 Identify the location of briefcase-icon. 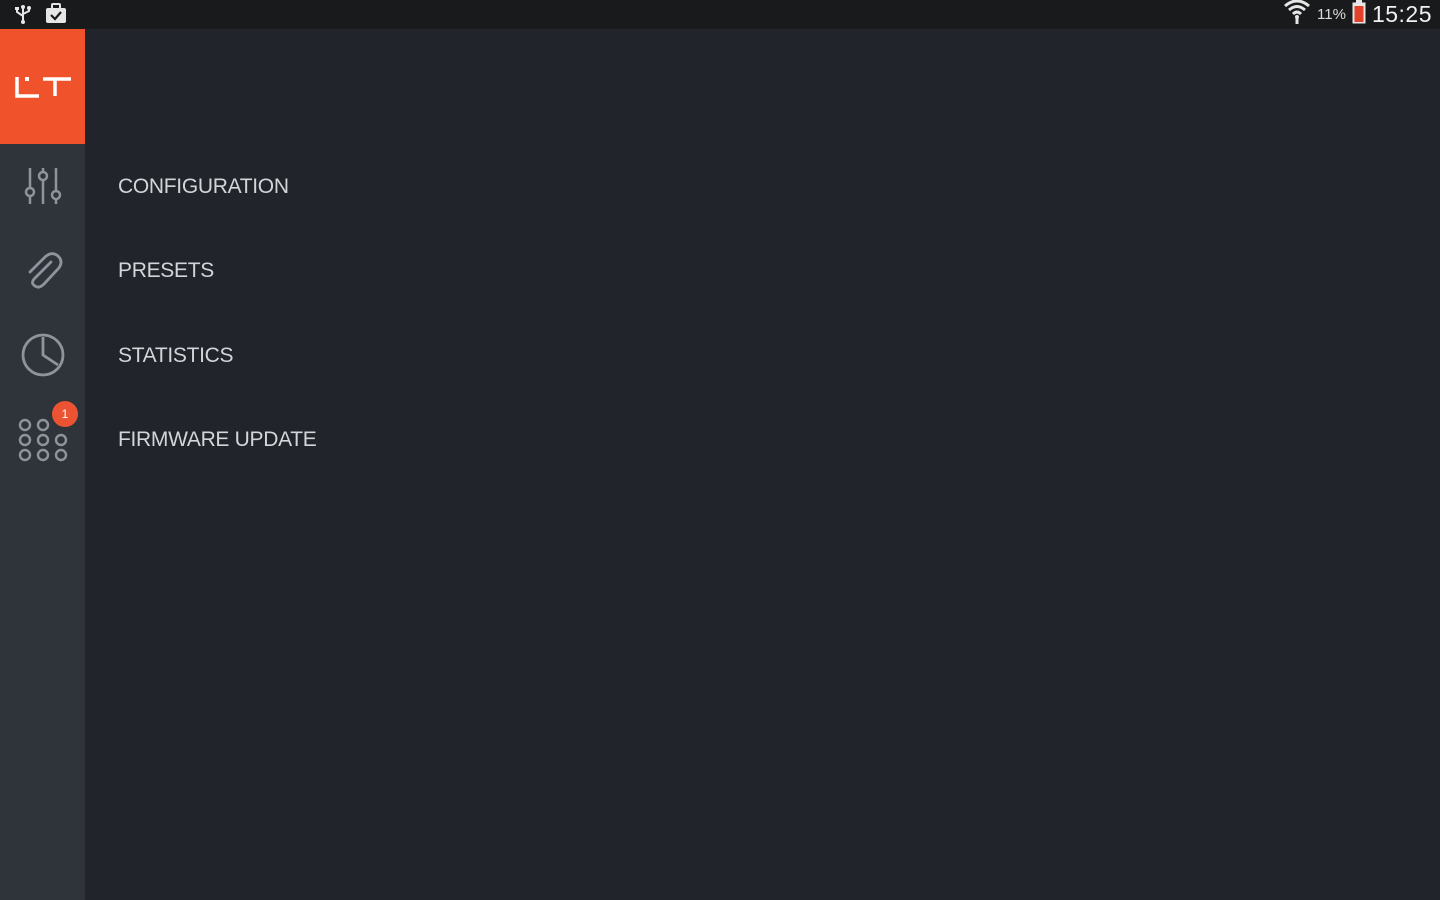
(56, 16).